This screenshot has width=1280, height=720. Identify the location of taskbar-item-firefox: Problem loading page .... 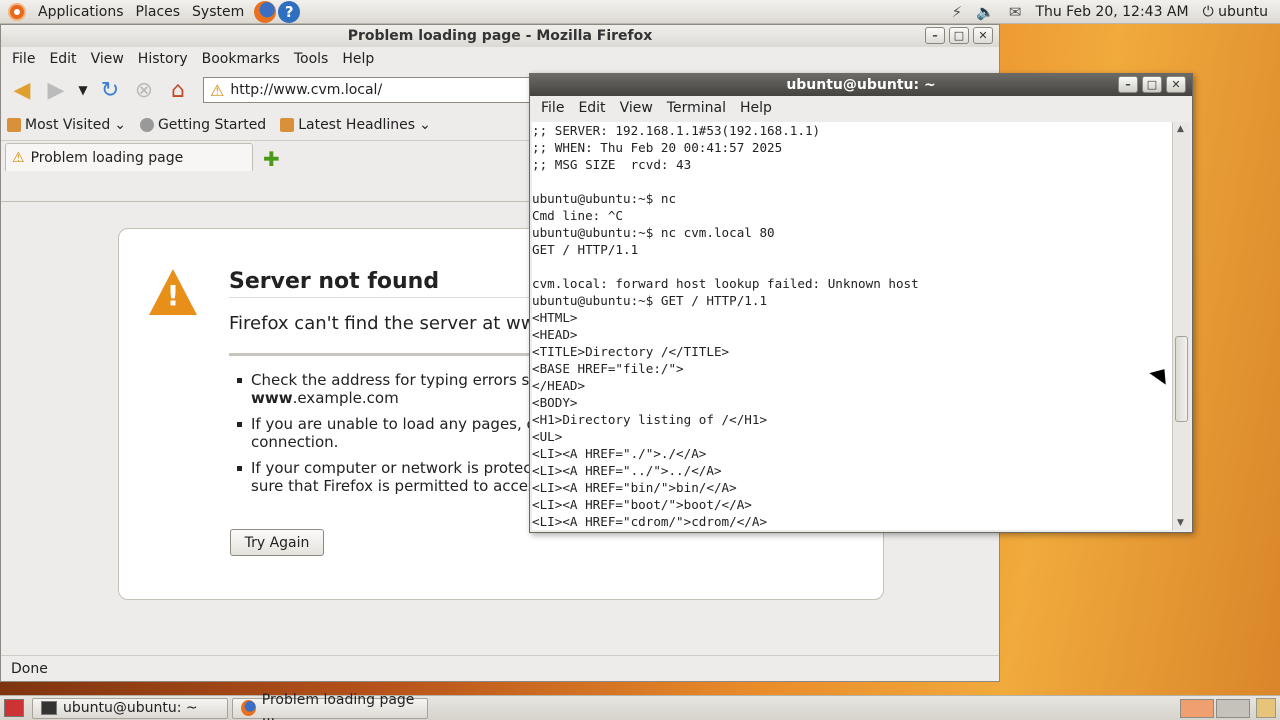
(330, 706).